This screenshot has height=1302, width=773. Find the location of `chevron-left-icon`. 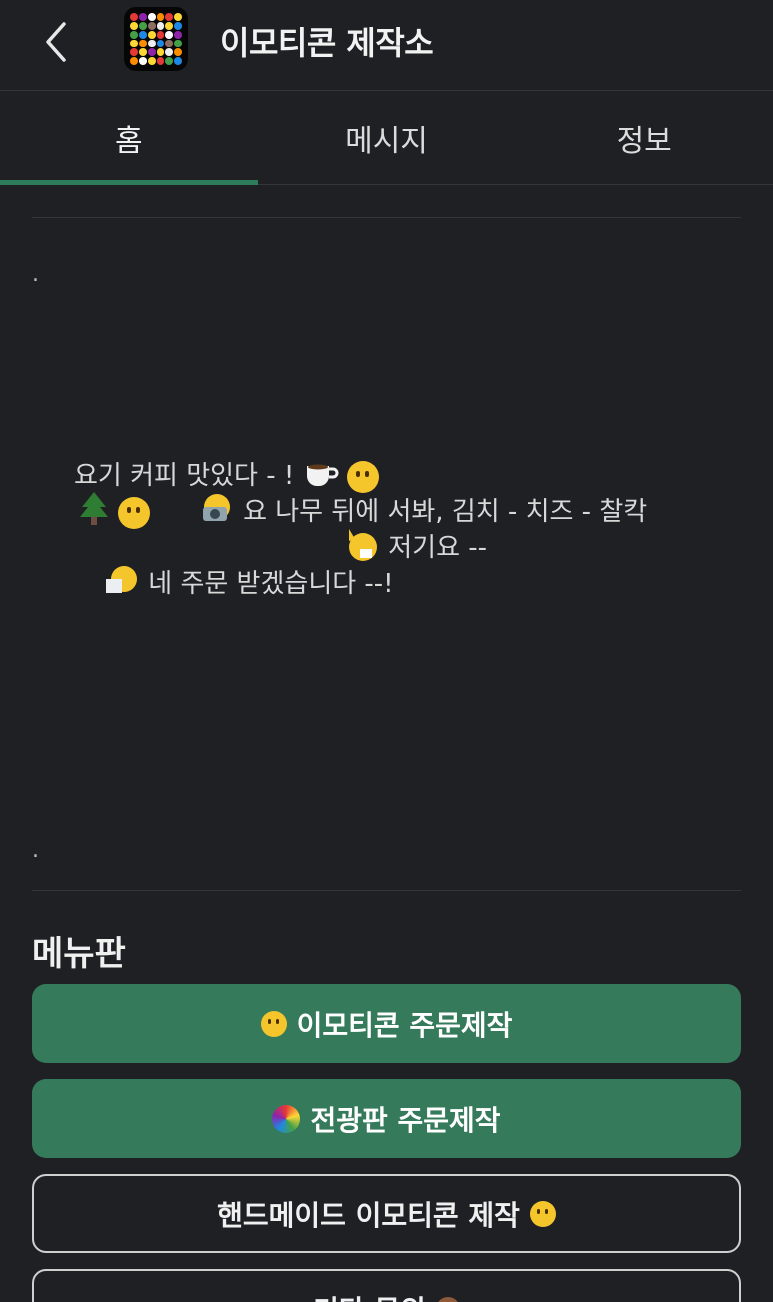

chevron-left-icon is located at coordinates (56, 42).